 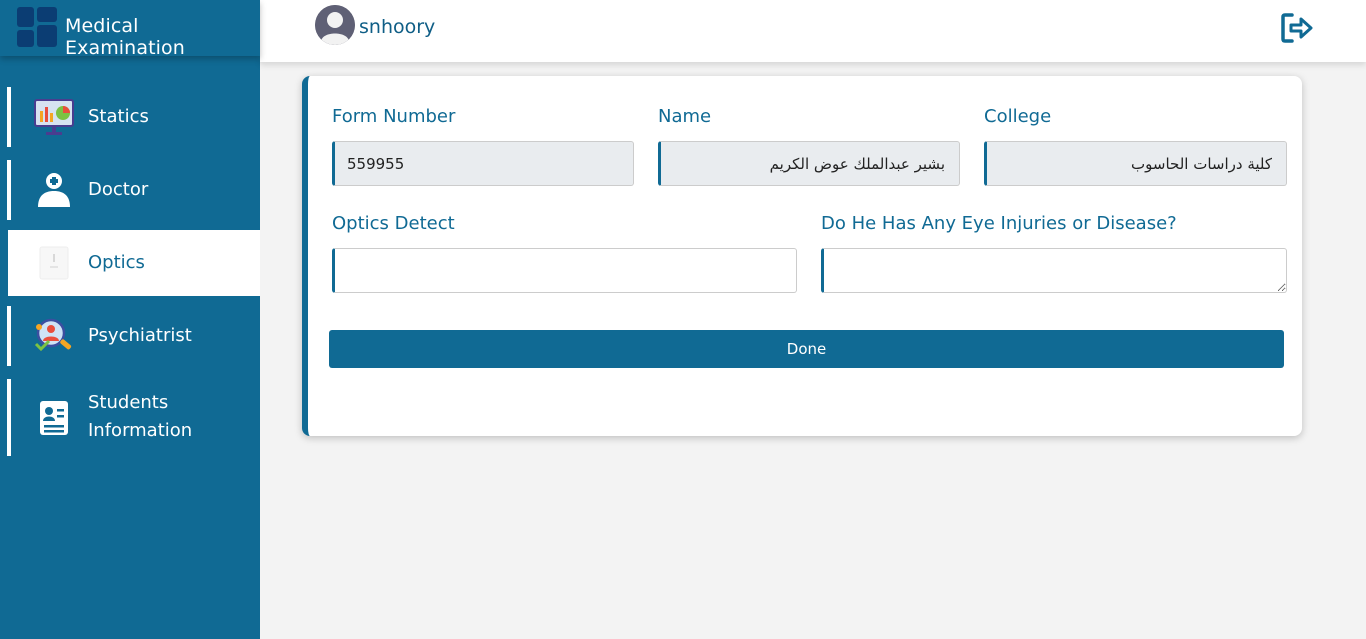 I want to click on form-number-label: Form Number, so click(x=394, y=116).